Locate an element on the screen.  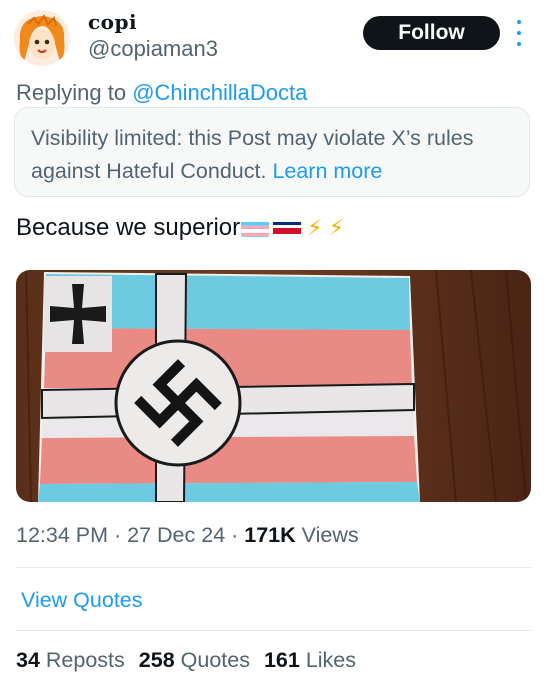
likes-stat: 161 Likes is located at coordinates (310, 660).